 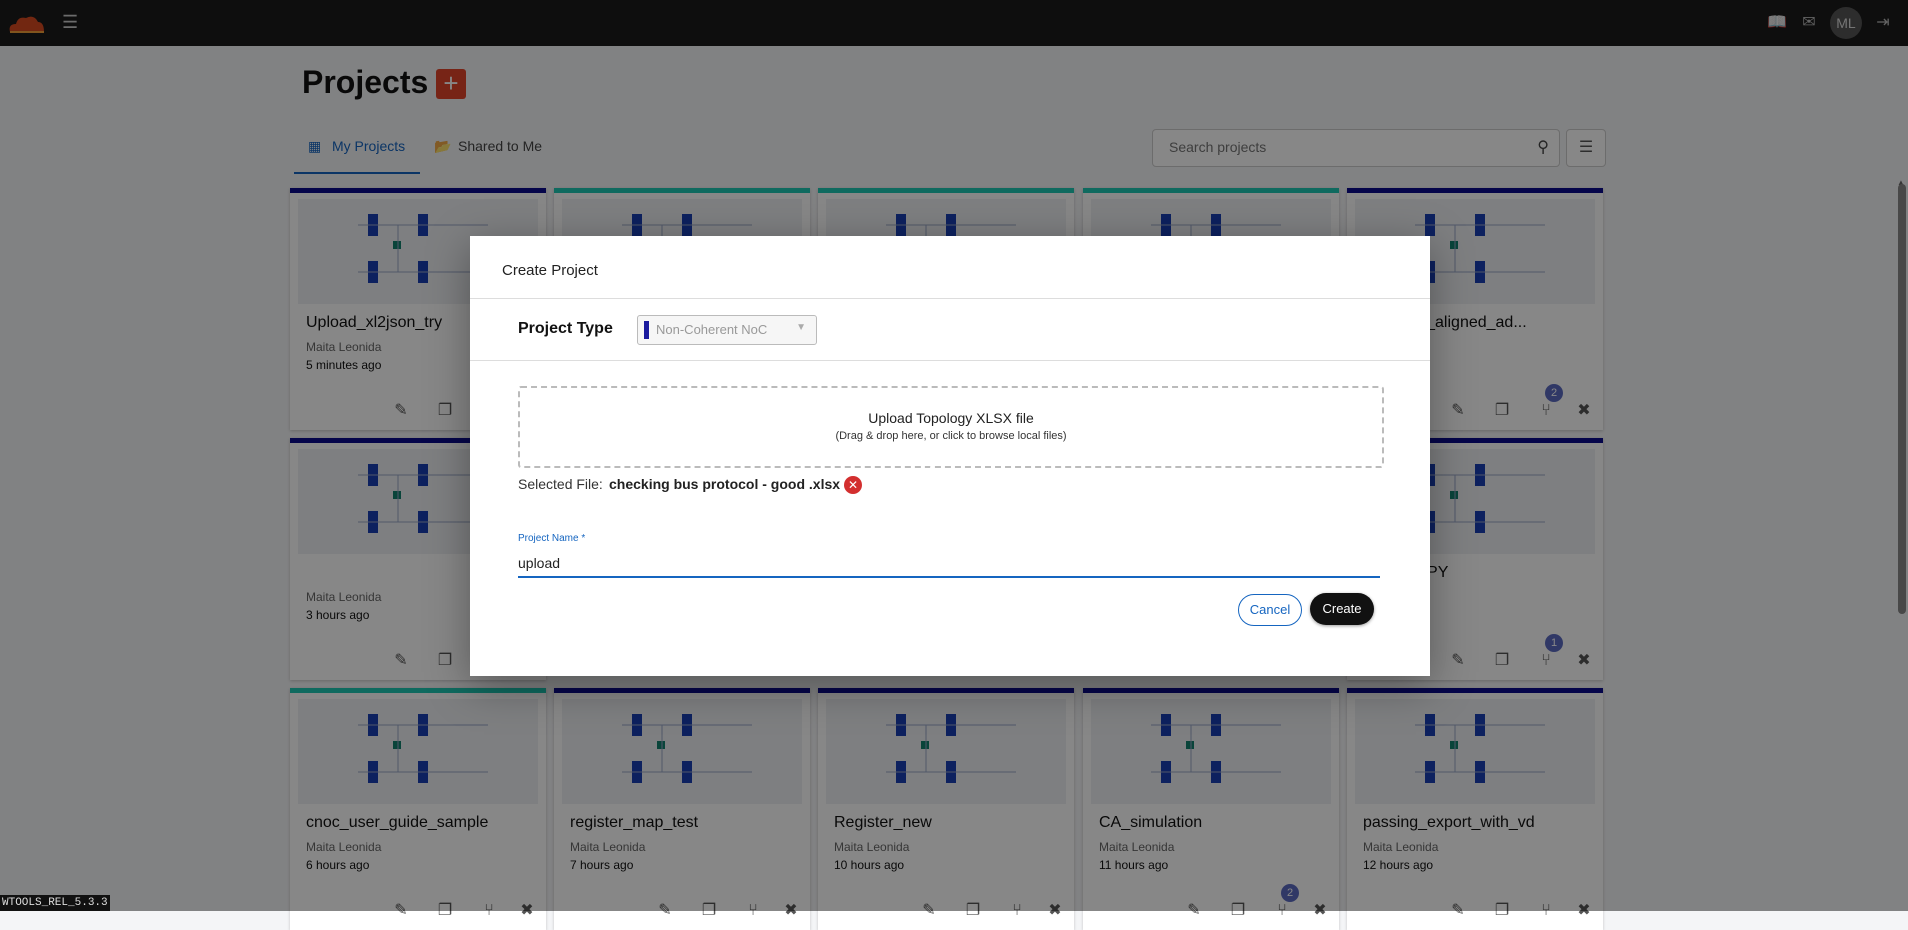 What do you see at coordinates (55, 903) in the screenshot?
I see `version-label: WTOOLS_REL_5.3.3` at bounding box center [55, 903].